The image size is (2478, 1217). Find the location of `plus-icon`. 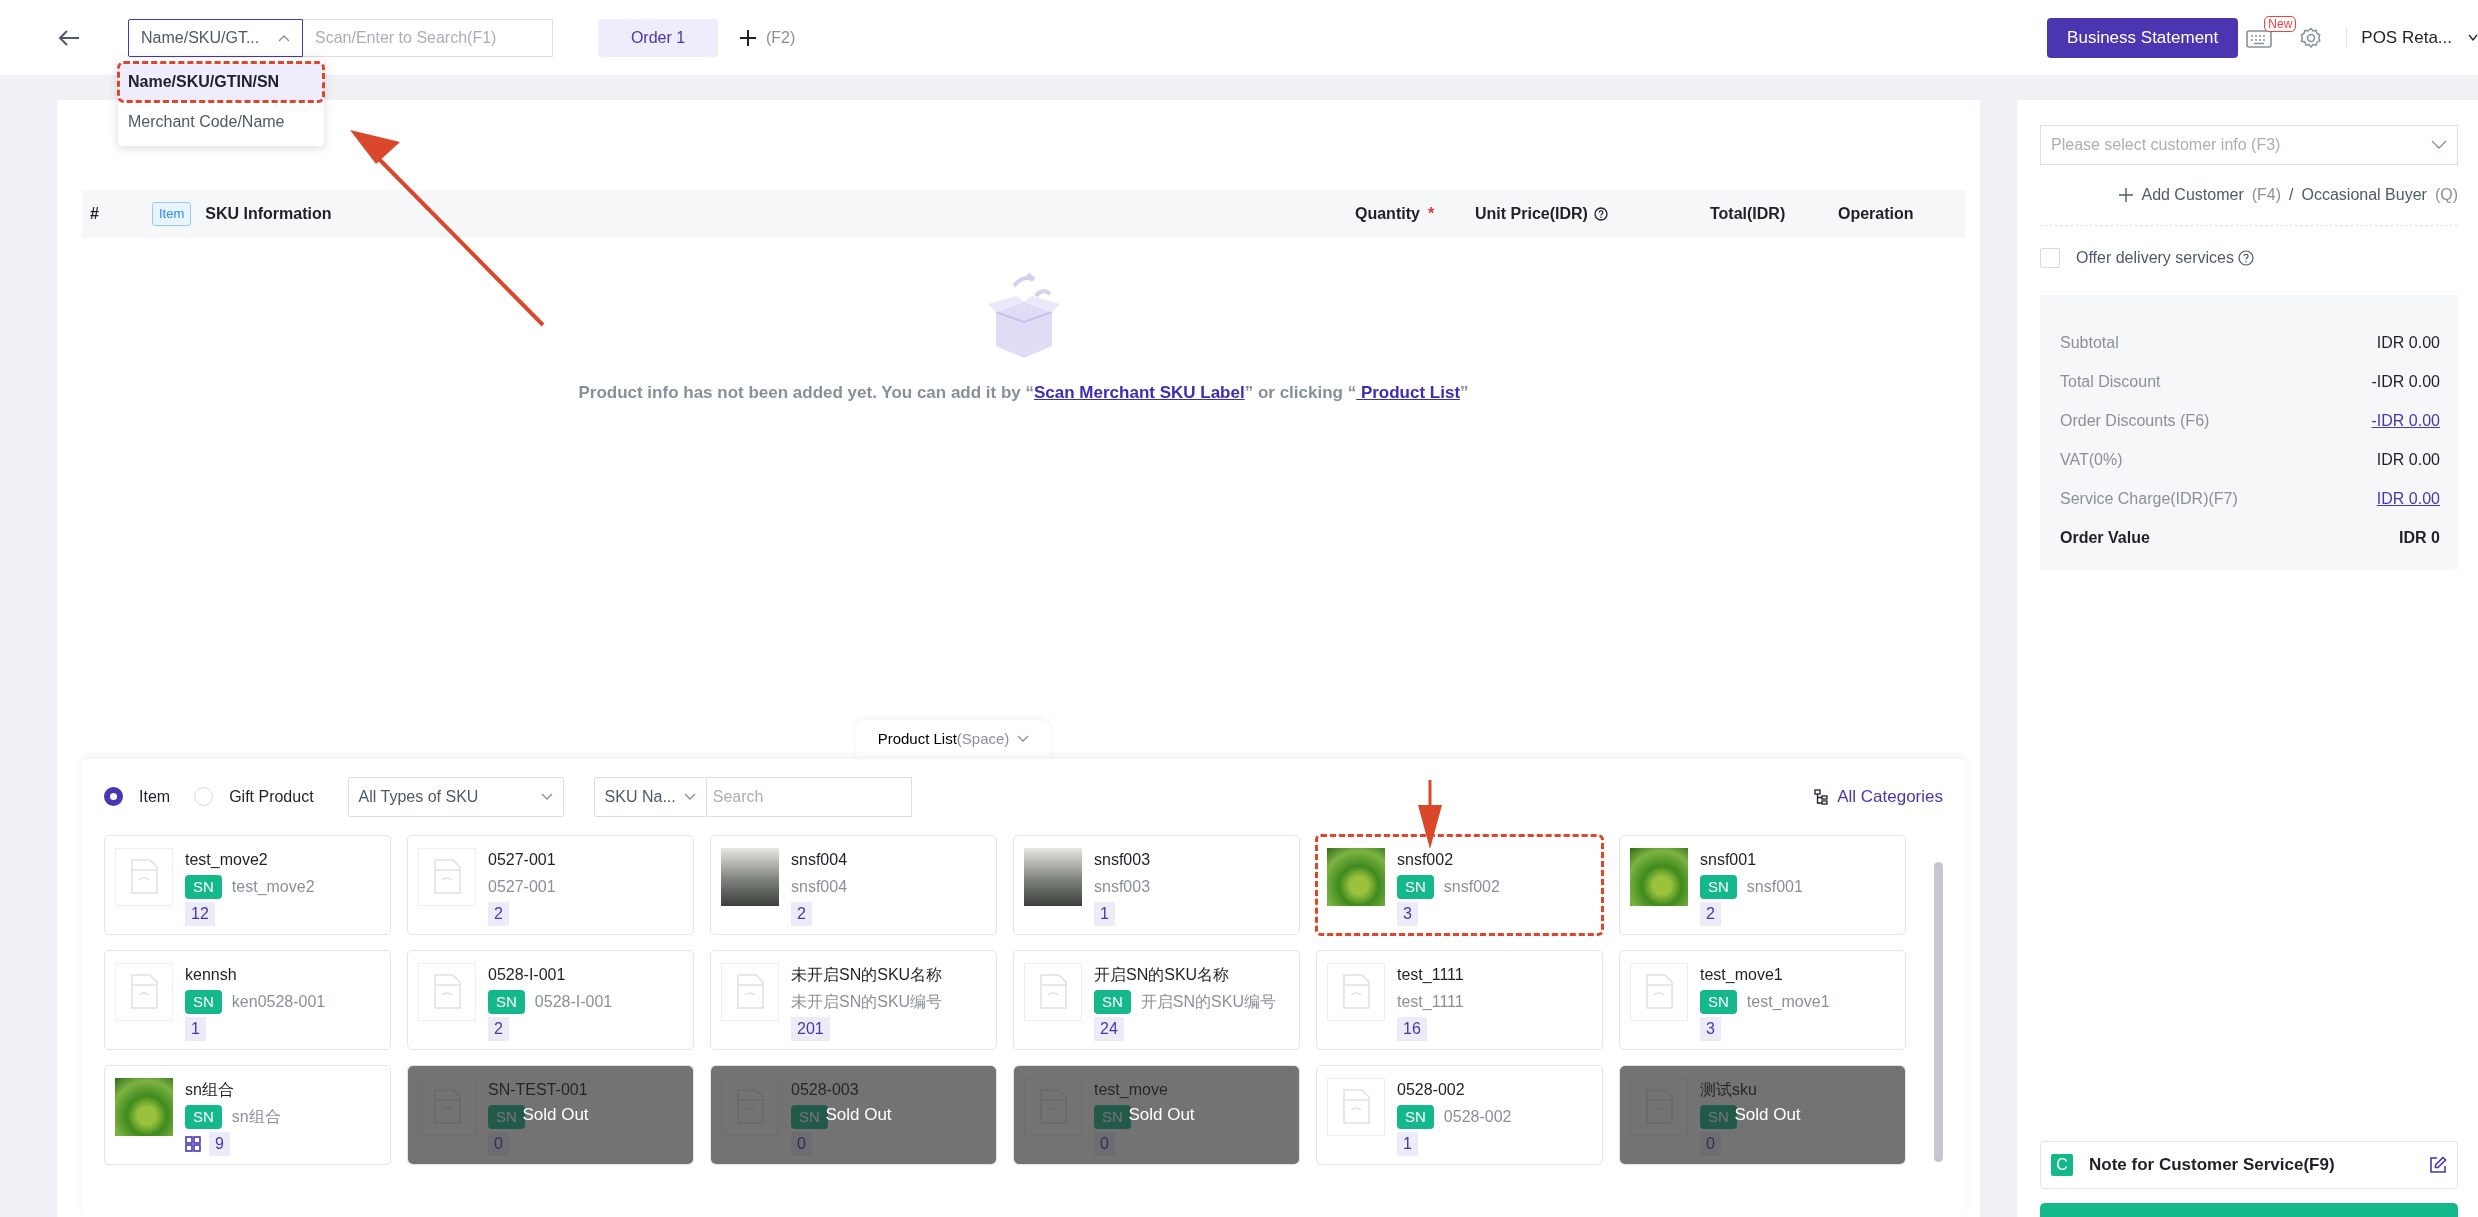

plus-icon is located at coordinates (748, 37).